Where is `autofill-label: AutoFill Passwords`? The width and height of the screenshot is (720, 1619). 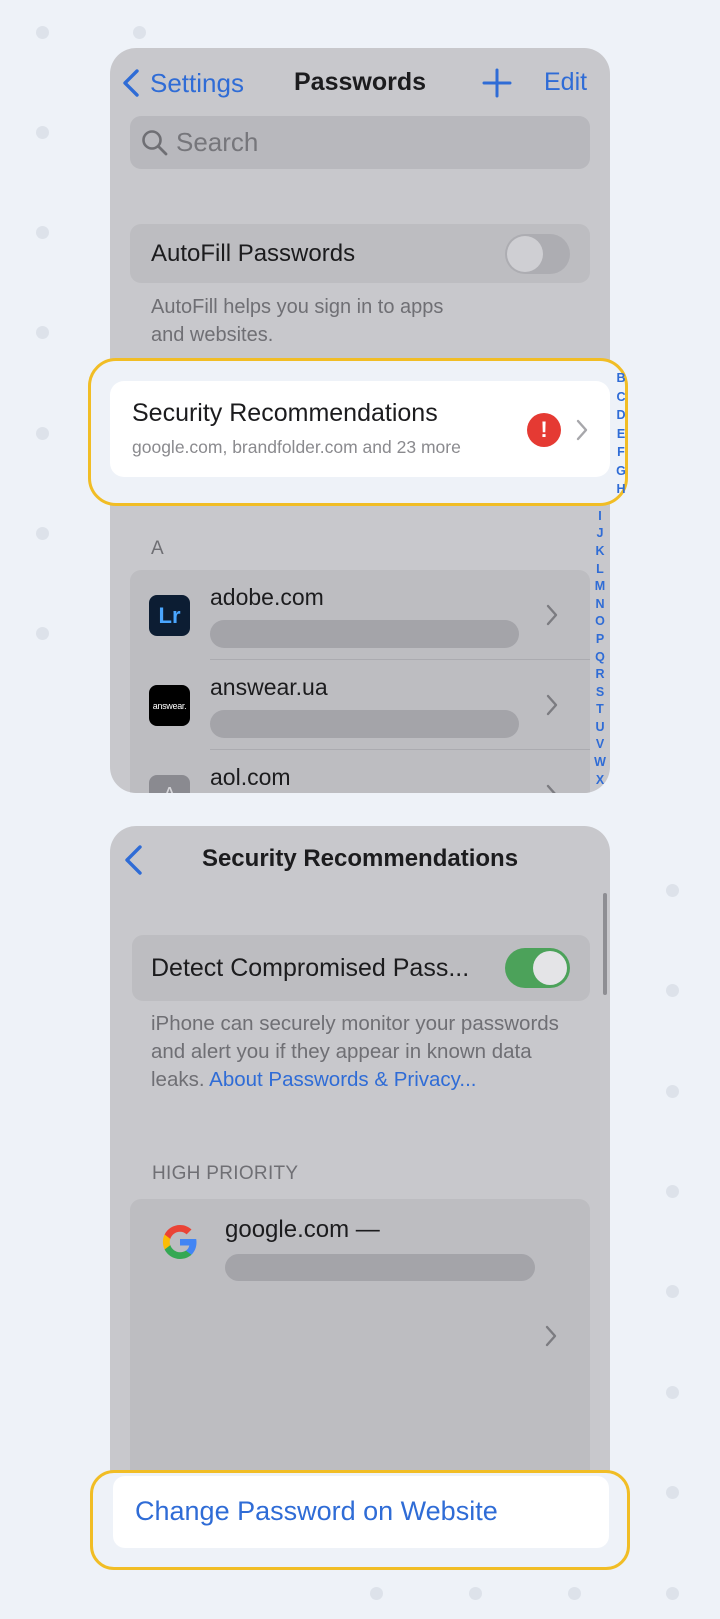 autofill-label: AutoFill Passwords is located at coordinates (253, 253).